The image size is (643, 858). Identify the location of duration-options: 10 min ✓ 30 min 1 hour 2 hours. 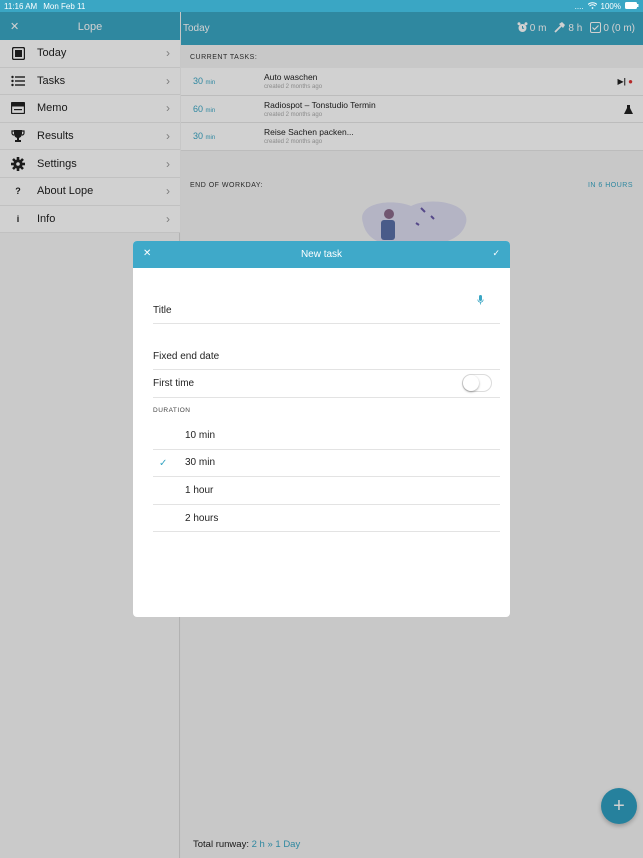
(326, 477).